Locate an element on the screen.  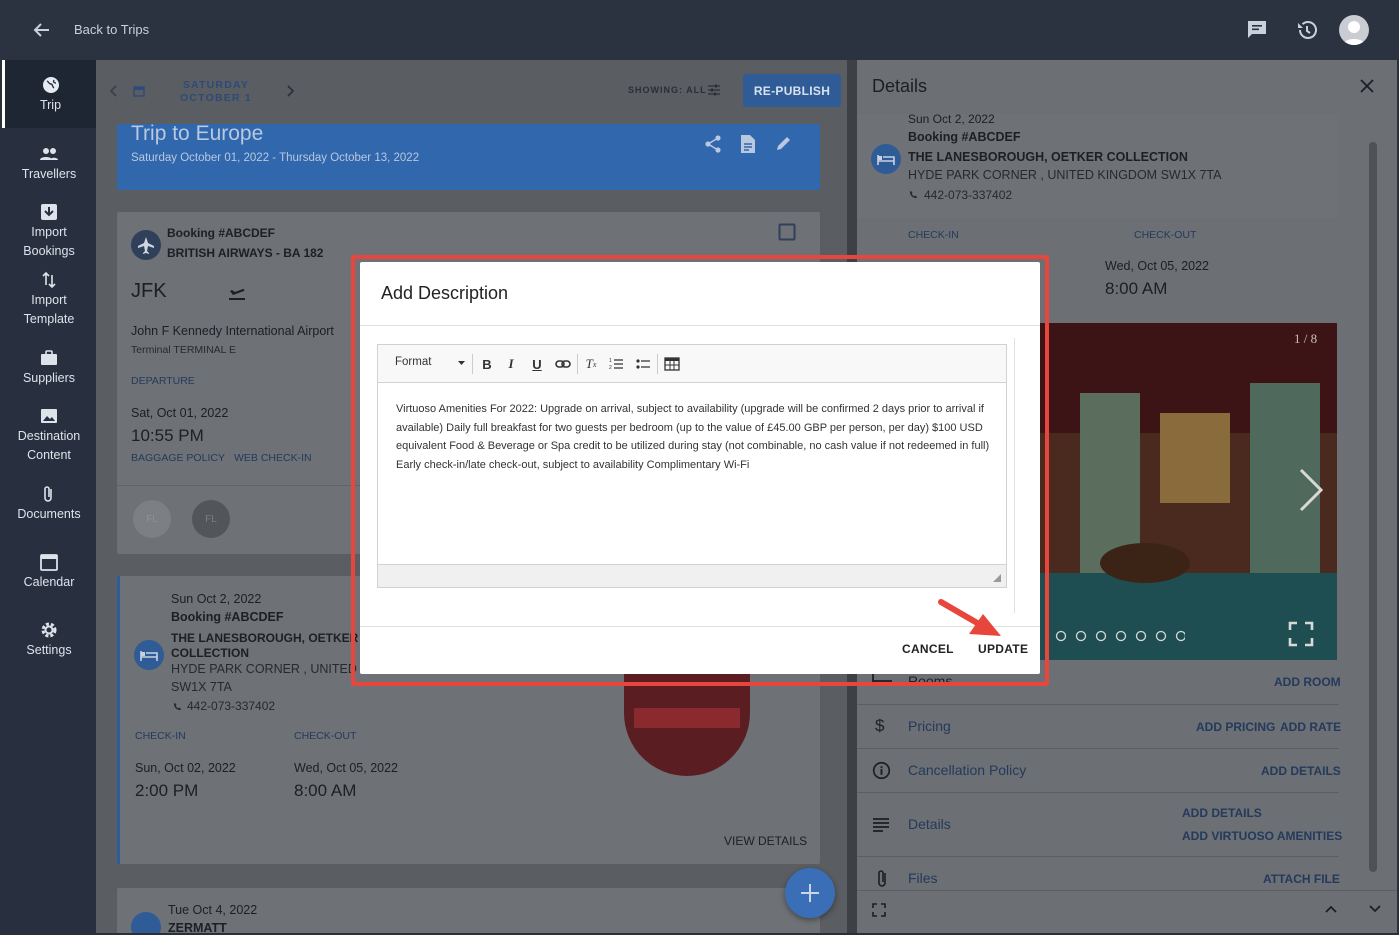
hotel-address-line2: SW1X 7TA is located at coordinates (201, 687).